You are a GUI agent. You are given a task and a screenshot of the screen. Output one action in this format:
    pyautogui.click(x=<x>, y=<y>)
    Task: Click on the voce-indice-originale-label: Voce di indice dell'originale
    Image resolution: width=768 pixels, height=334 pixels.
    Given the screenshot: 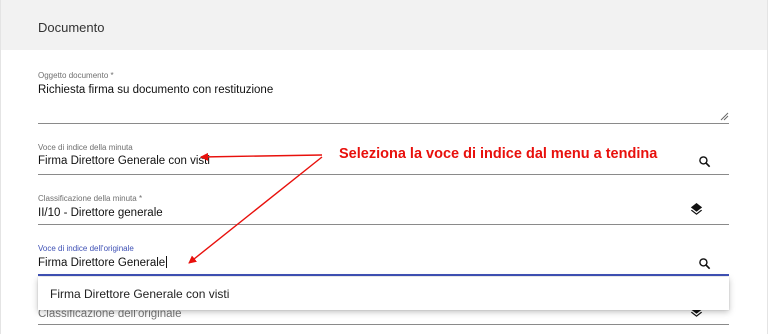 What is the action you would take?
    pyautogui.click(x=86, y=248)
    